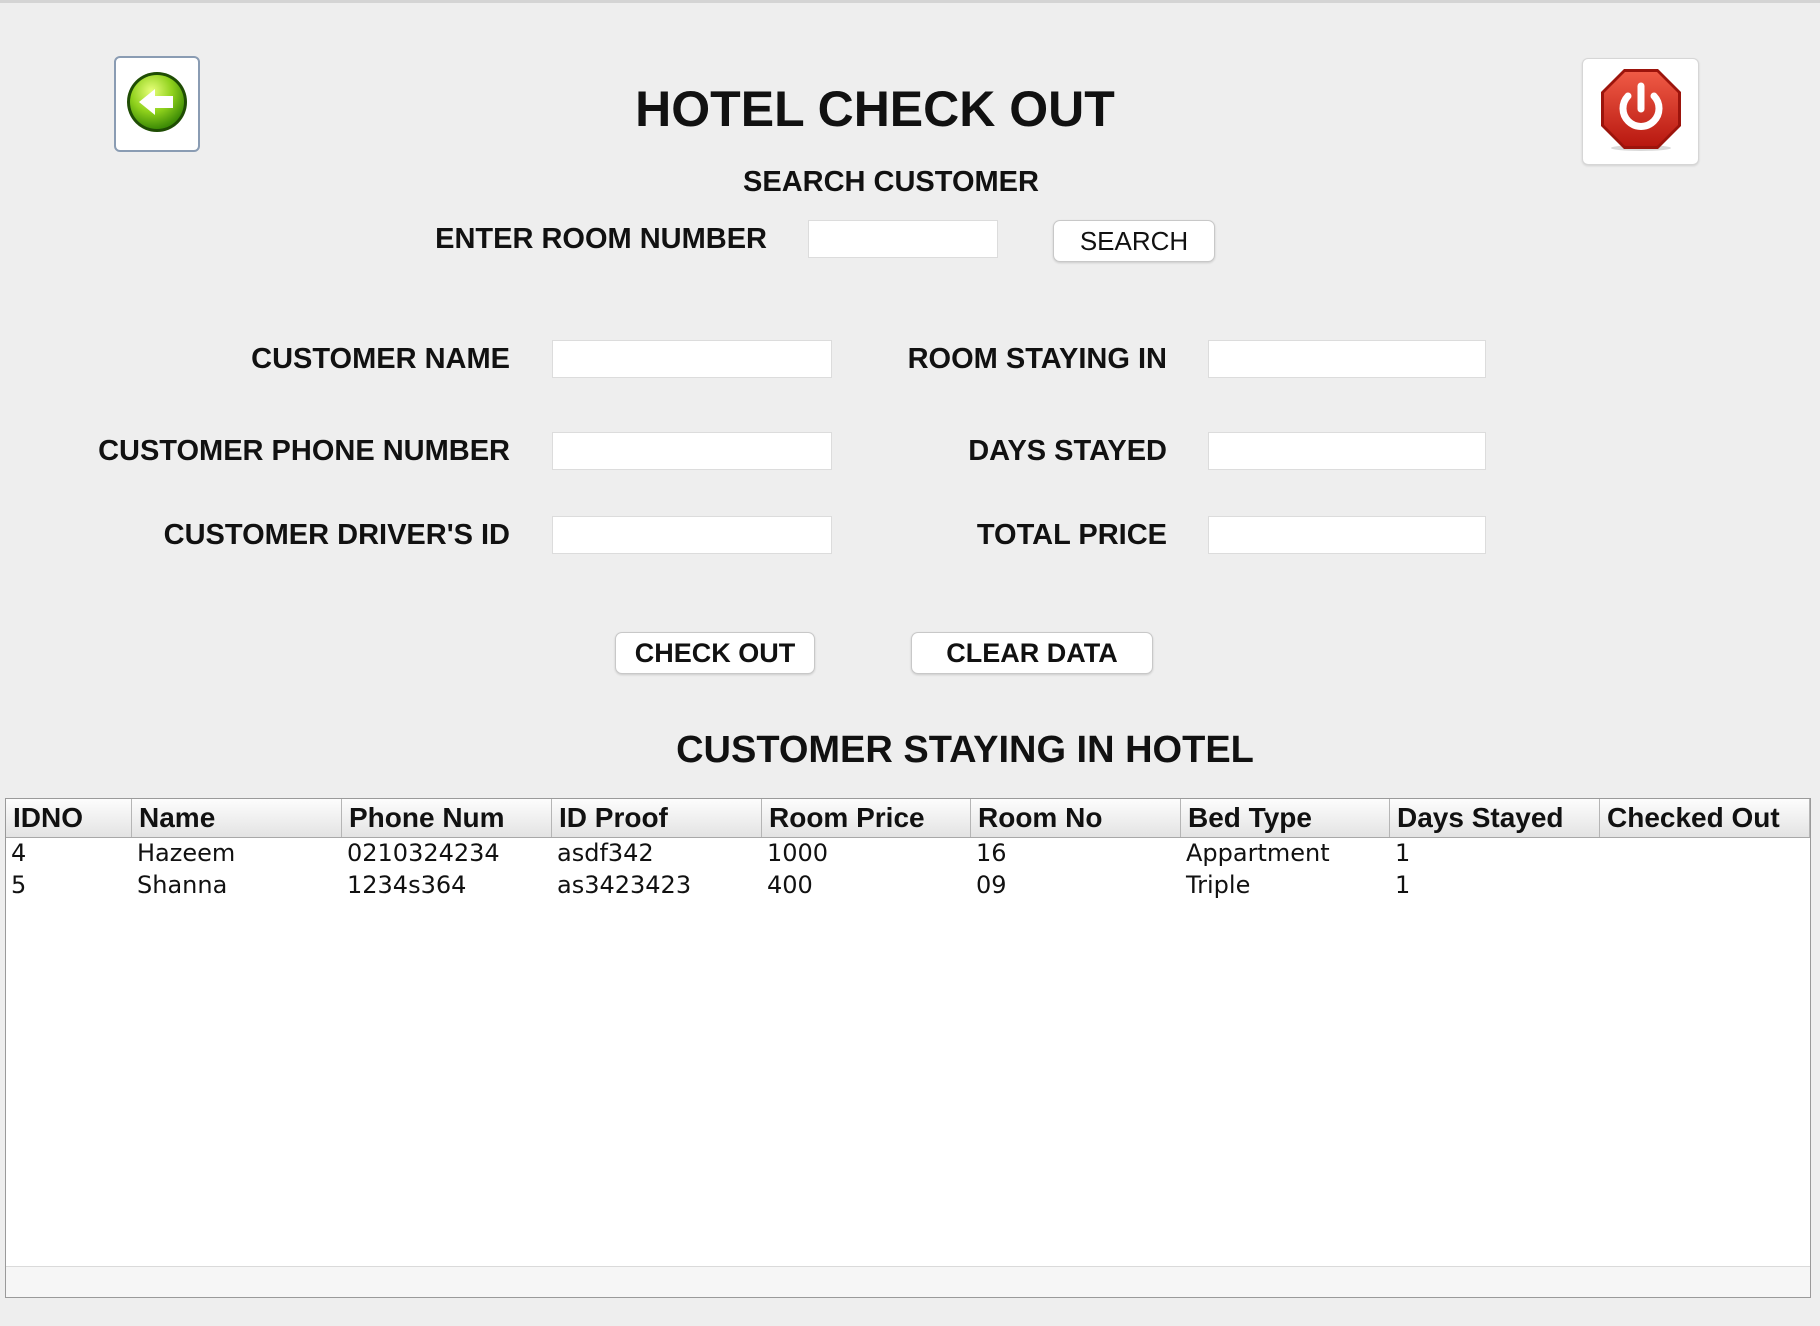  I want to click on column-header-room-no: Room No, so click(1076, 818).